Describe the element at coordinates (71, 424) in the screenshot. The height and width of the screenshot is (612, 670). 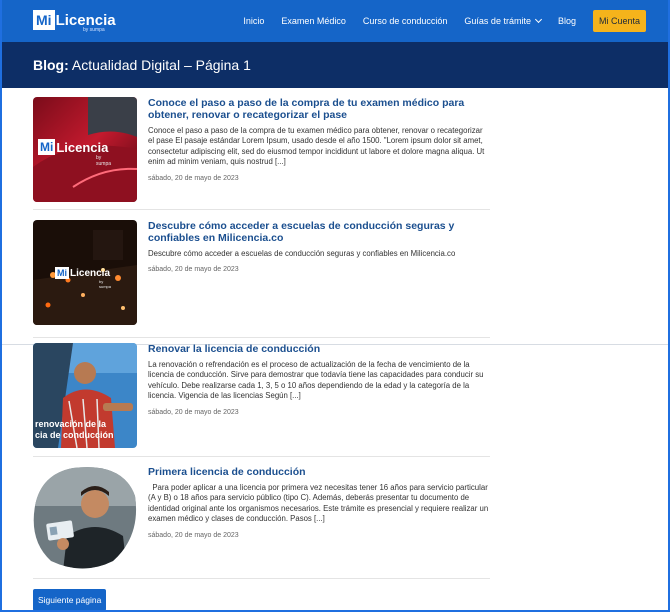
I see `thumb-caption-1: renovación de la` at that location.